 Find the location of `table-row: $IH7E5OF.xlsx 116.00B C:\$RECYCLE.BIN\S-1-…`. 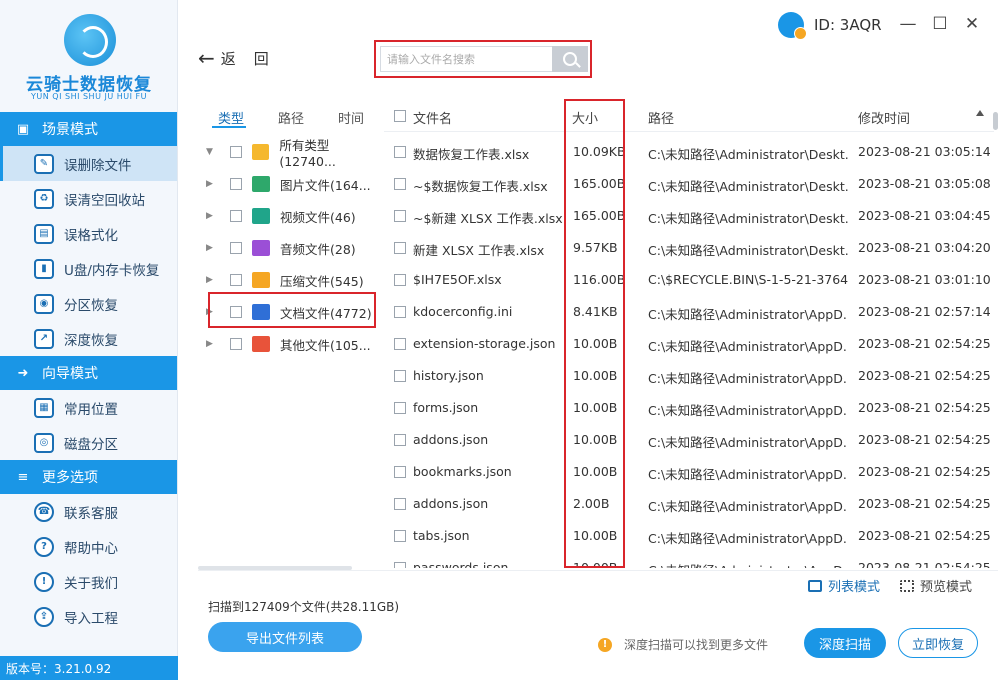

table-row: $IH7E5OF.xlsx 116.00B C:\$RECYCLE.BIN\S-1-… is located at coordinates (689, 280).